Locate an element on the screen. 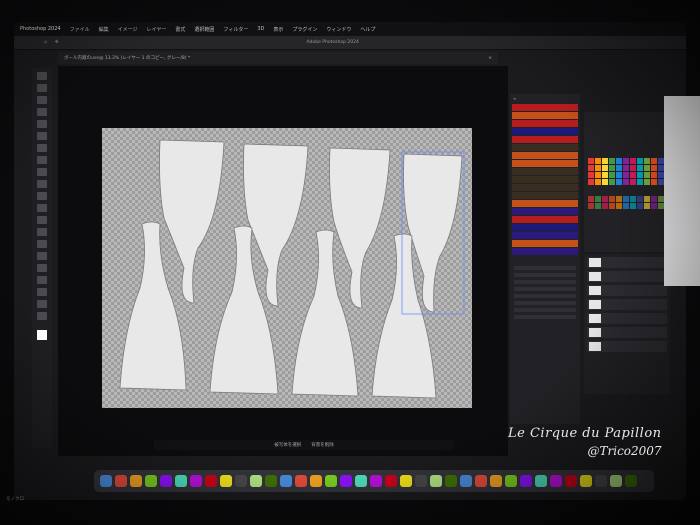 The width and height of the screenshot is (700, 525). swatch-grid is located at coordinates (627, 172).